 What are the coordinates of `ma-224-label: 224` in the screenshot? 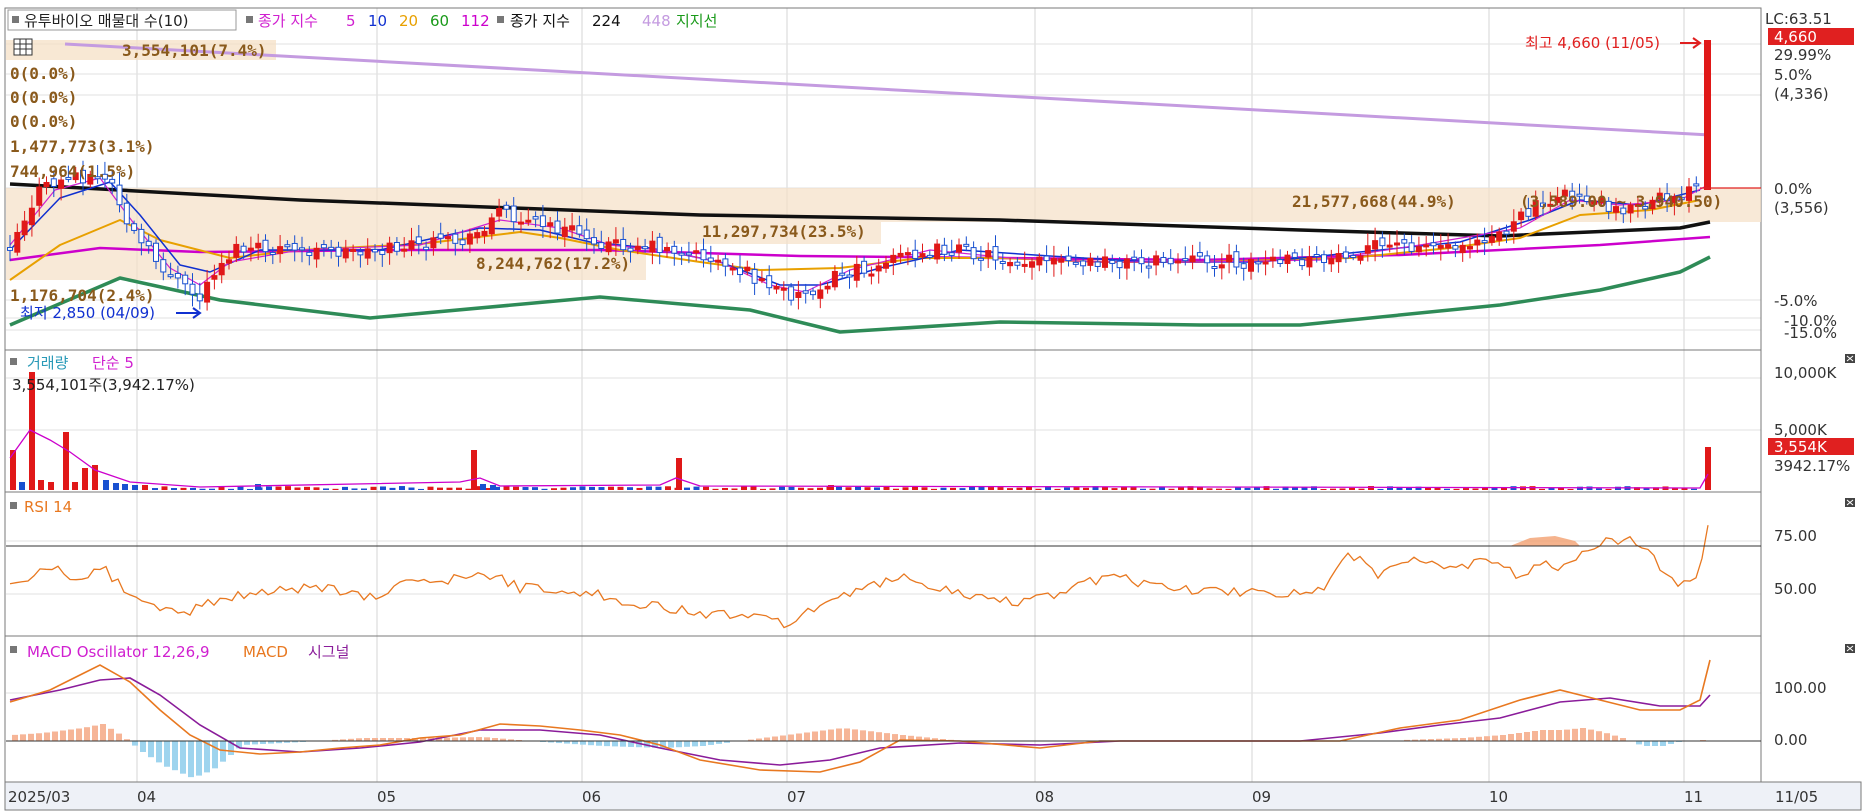 It's located at (606, 21).